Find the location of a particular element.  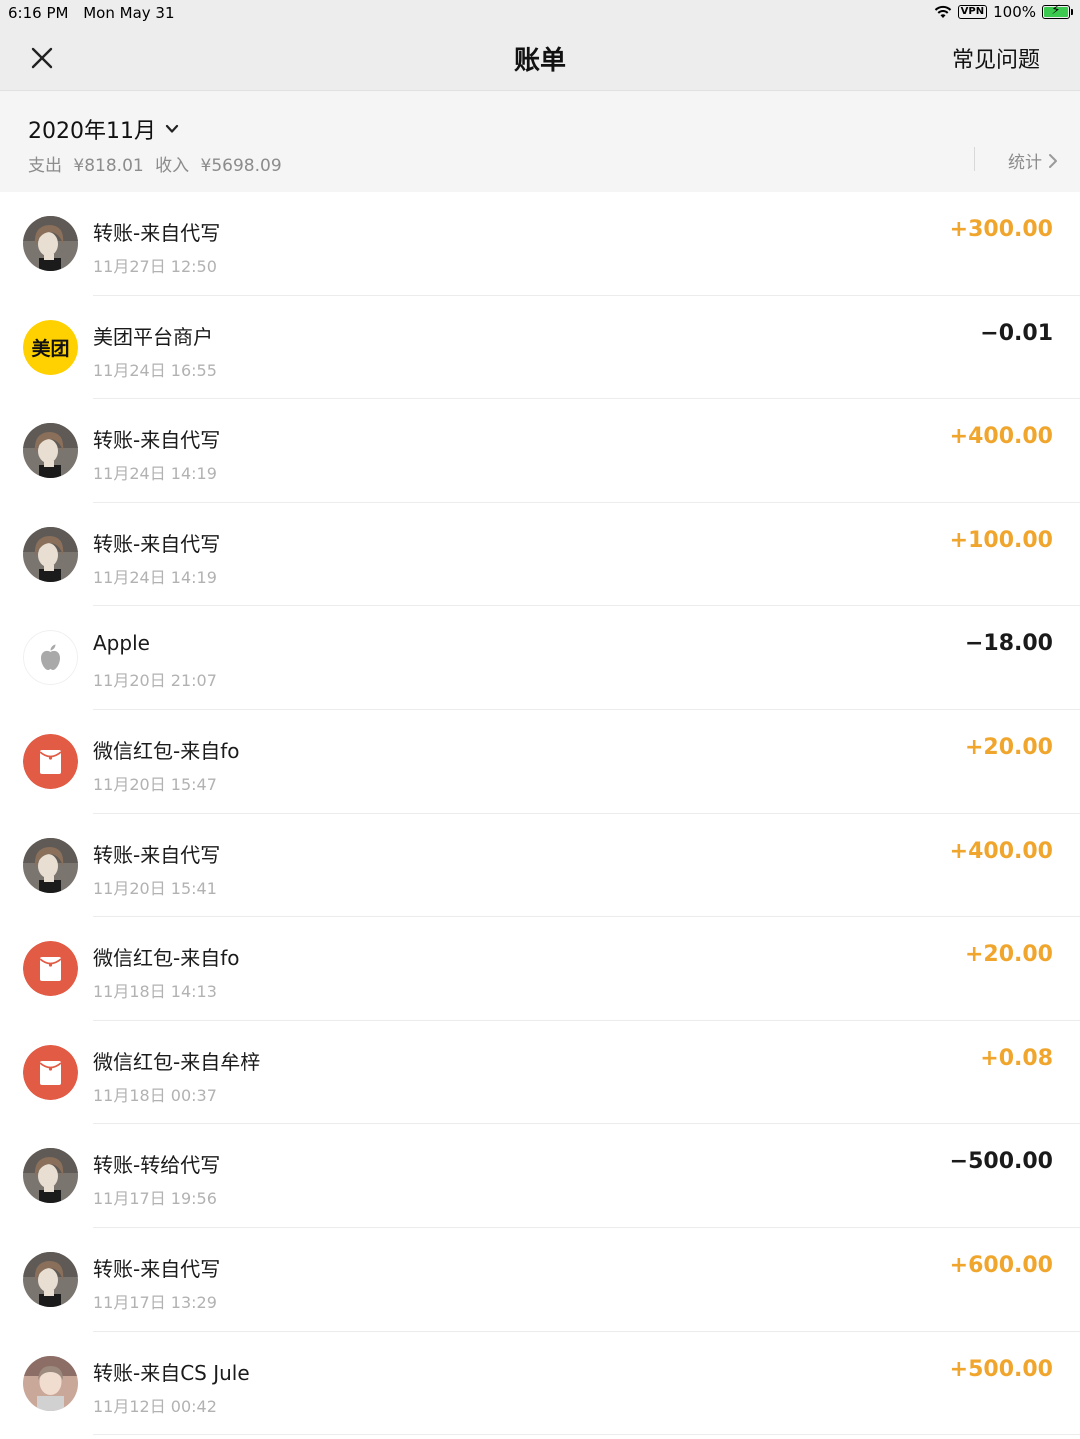

transaction-title: 微信红包-来自牟梓 is located at coordinates (177, 1061).